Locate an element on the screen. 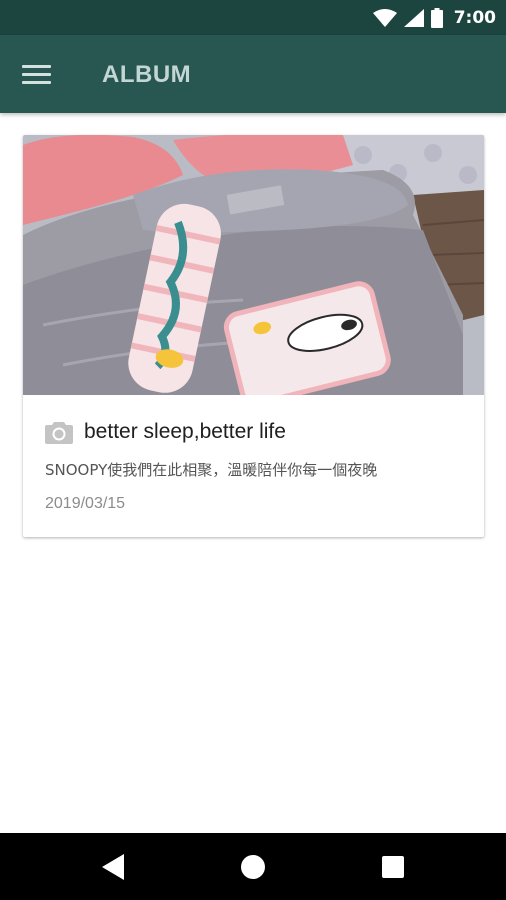 The height and width of the screenshot is (900, 506). status-time: 7:00 is located at coordinates (474, 17).